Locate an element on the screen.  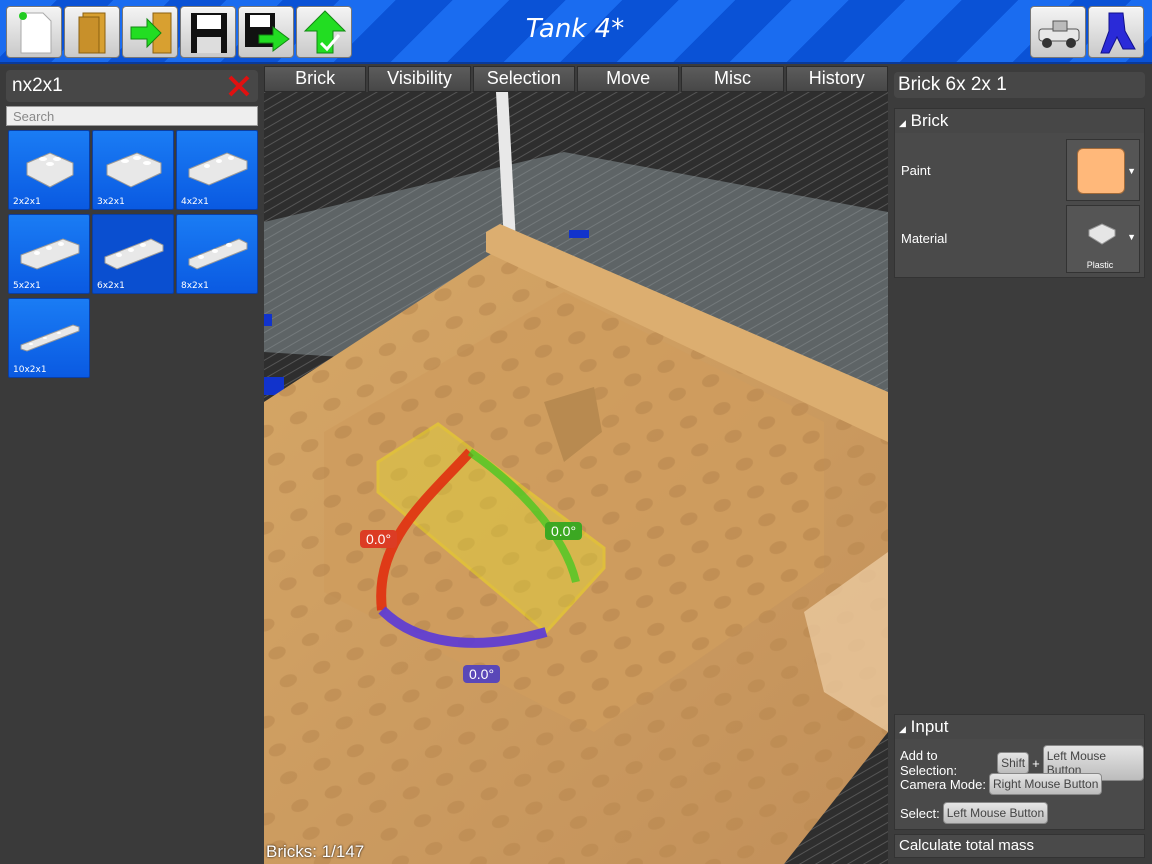
brick-tile-label: 6x2x1 is located at coordinates (111, 286).